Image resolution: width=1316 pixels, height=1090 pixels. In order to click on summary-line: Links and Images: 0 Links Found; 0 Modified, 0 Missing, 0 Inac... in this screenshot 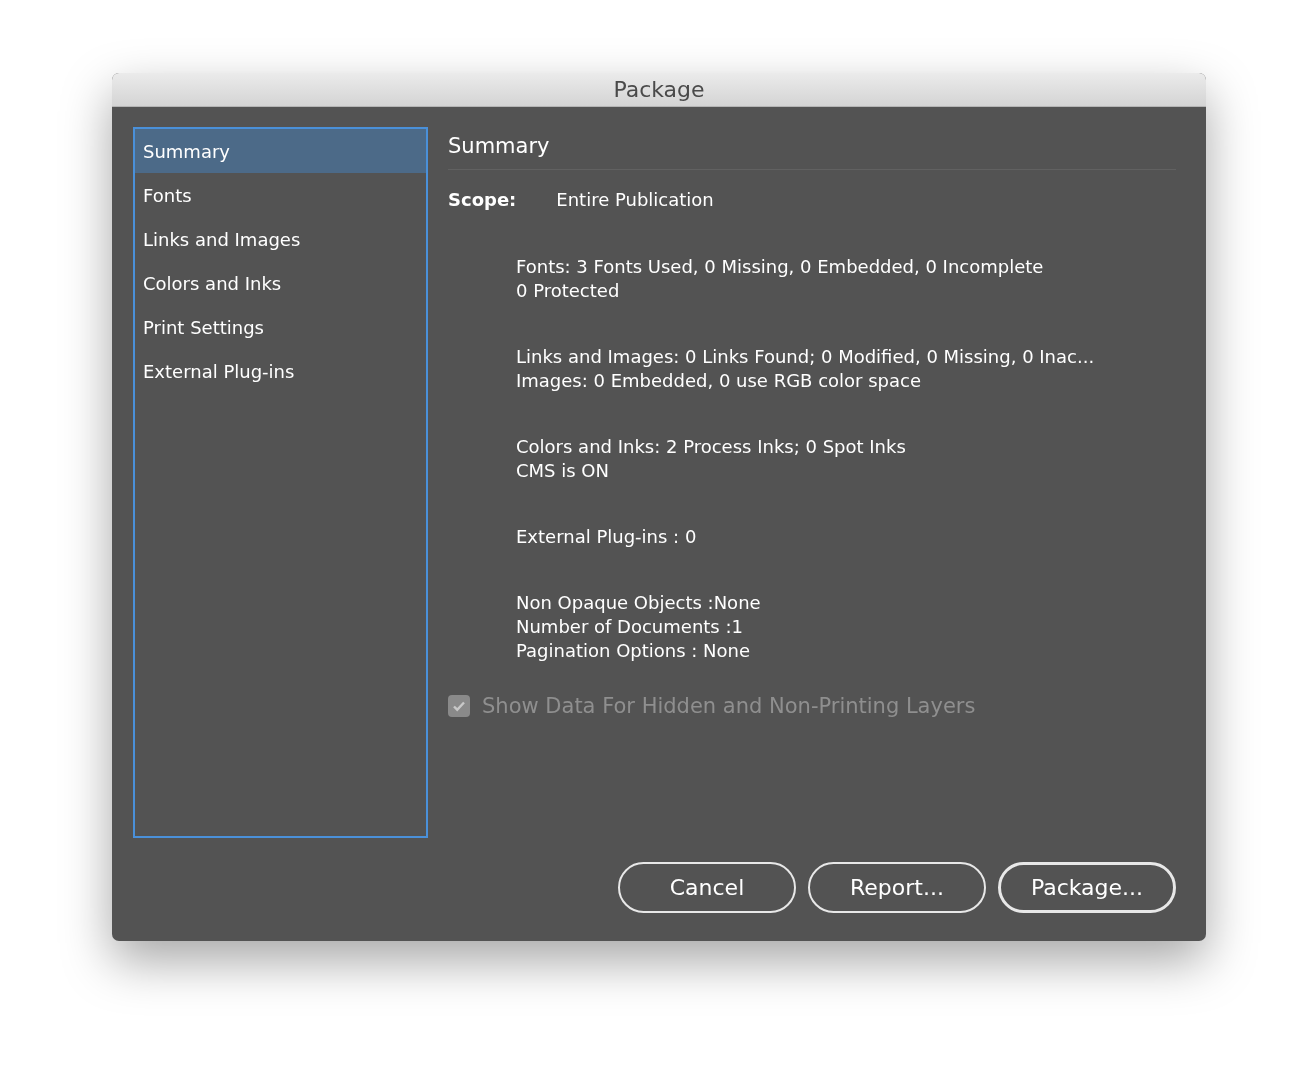, I will do `click(806, 356)`.